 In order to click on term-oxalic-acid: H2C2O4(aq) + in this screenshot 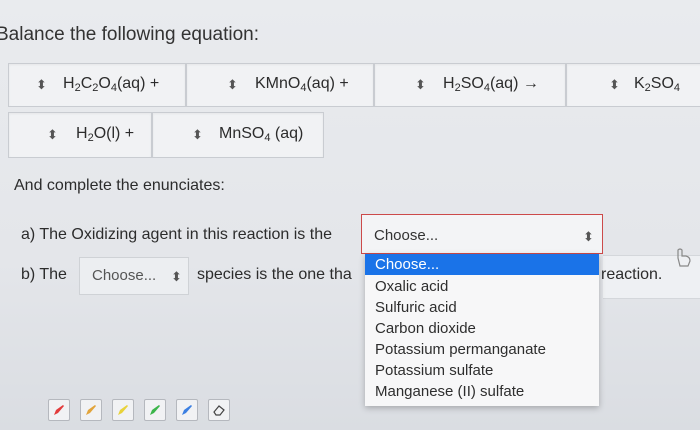, I will do `click(111, 84)`.